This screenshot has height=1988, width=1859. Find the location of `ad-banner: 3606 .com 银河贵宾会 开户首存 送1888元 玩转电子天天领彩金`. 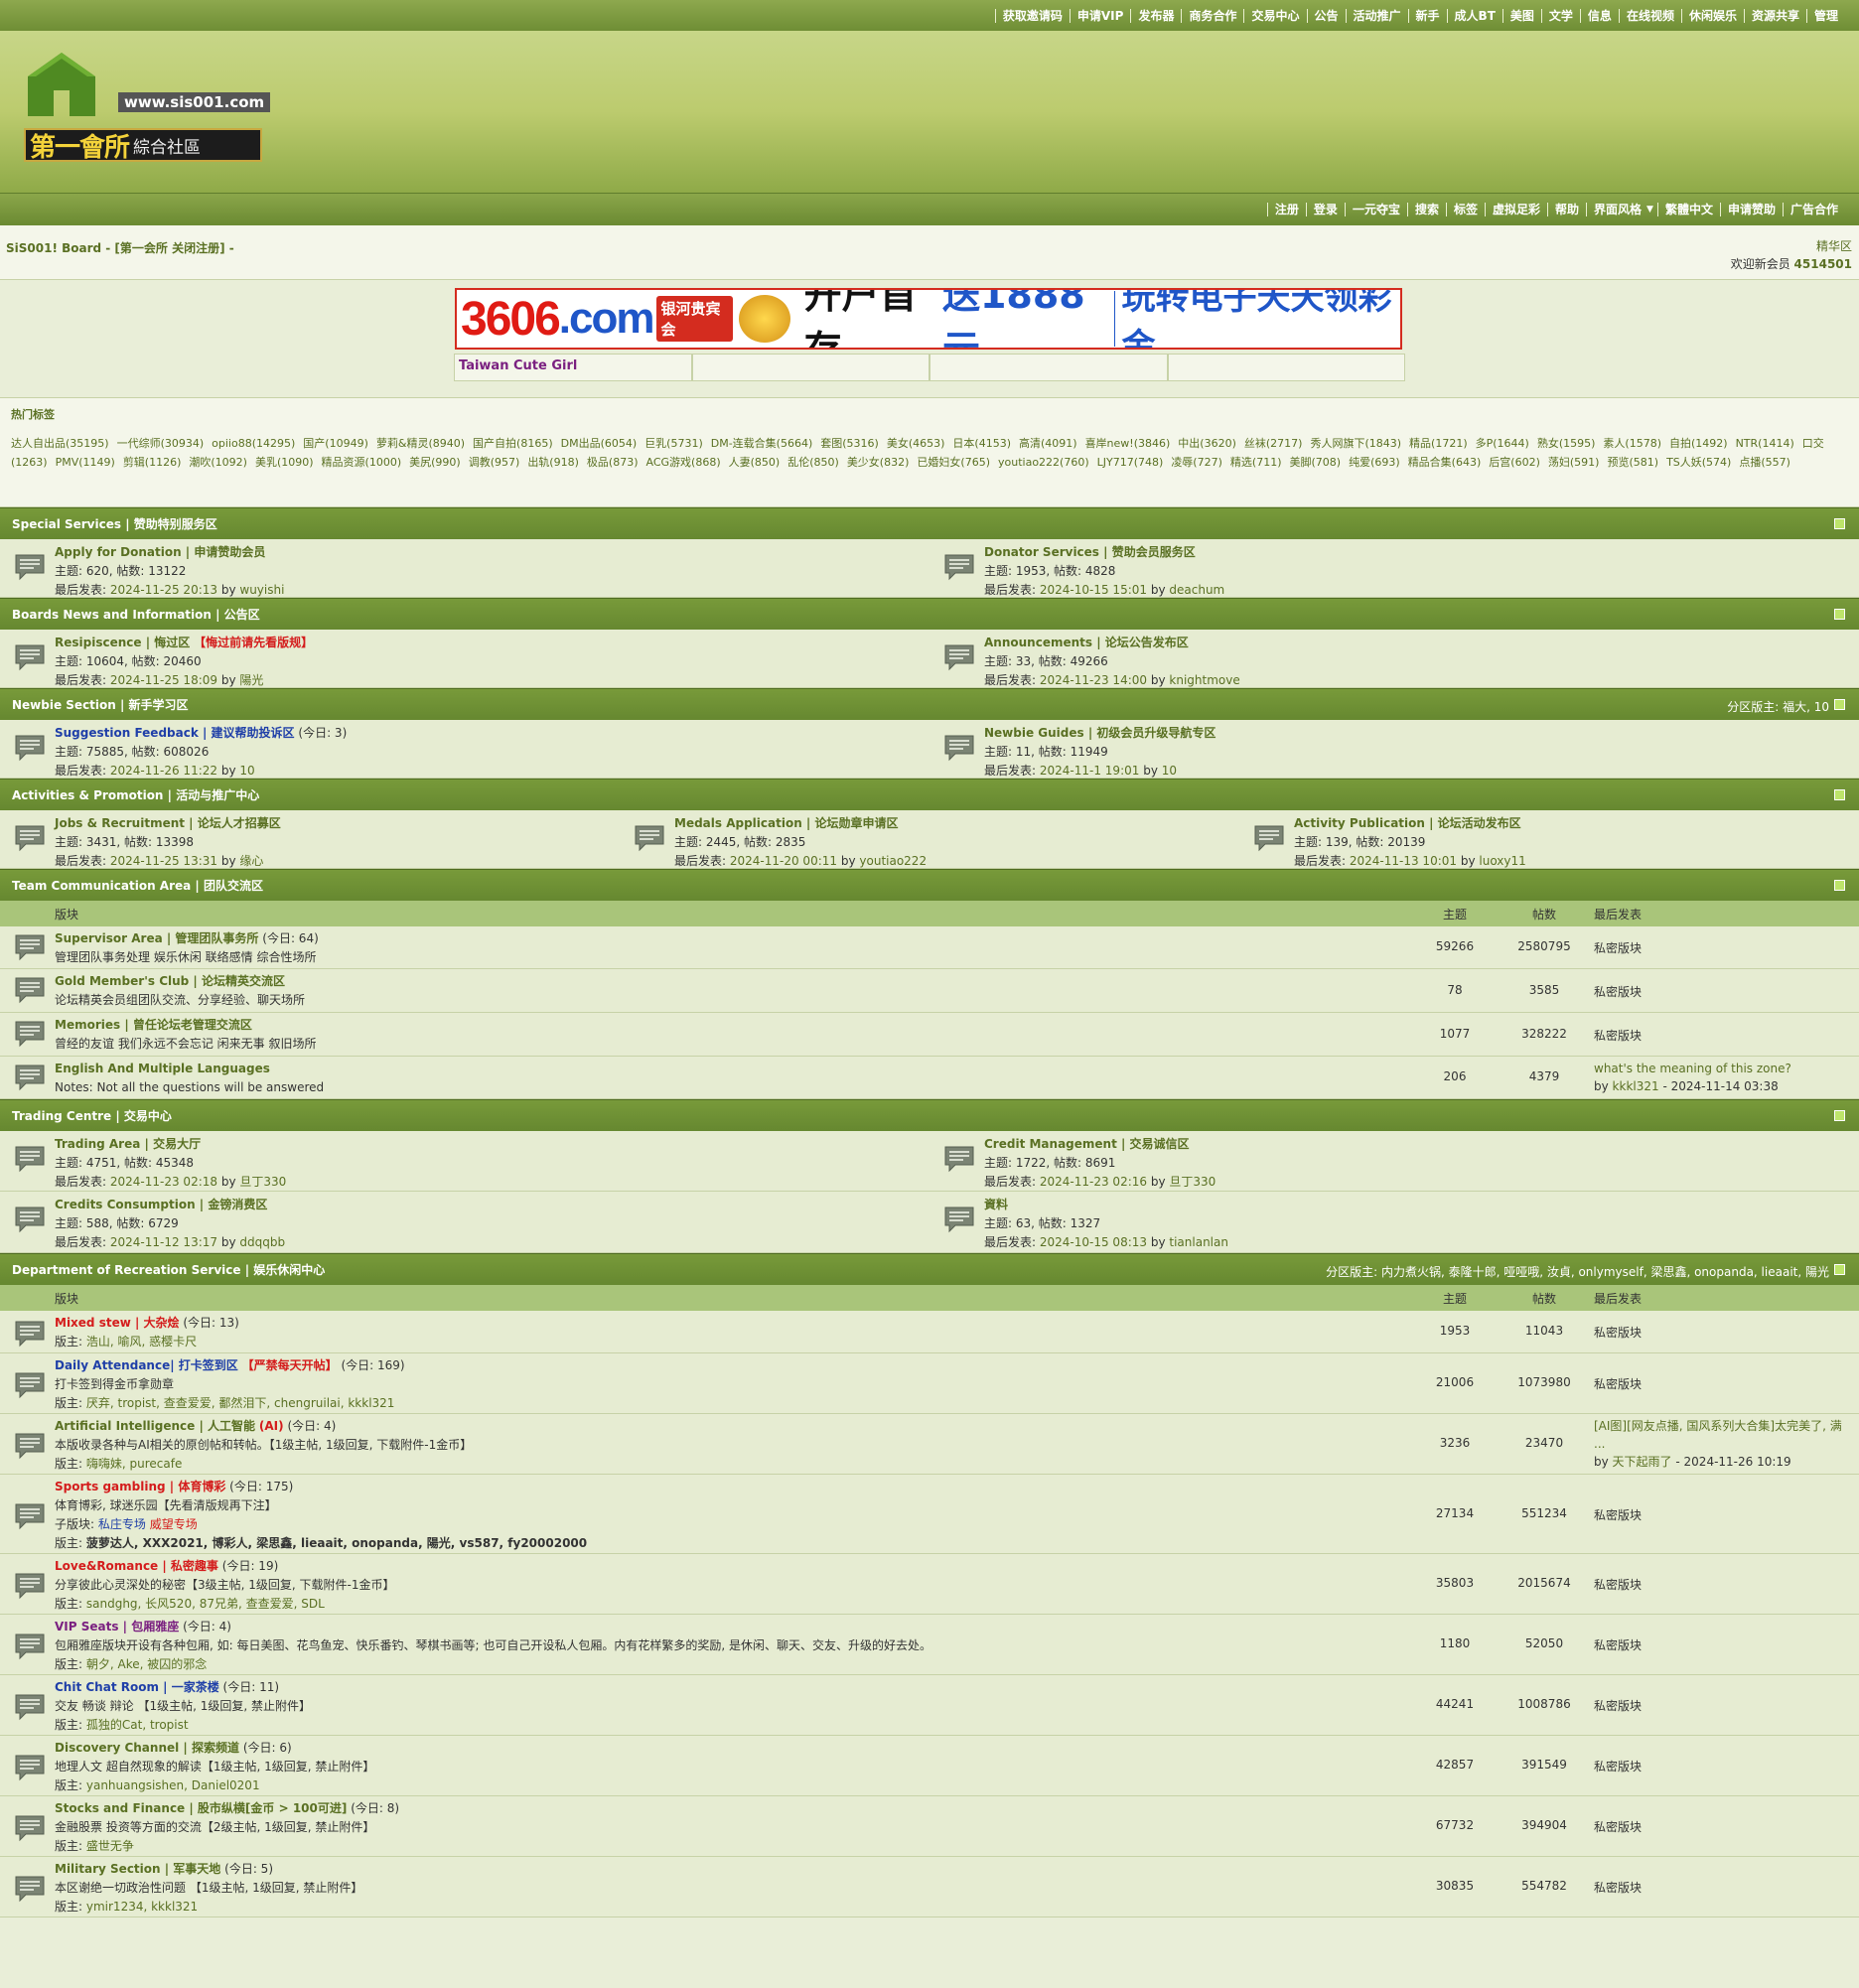

ad-banner: 3606 .com 银河贵宾会 开户首存 送1888元 玩转电子天天领彩金 is located at coordinates (929, 319).